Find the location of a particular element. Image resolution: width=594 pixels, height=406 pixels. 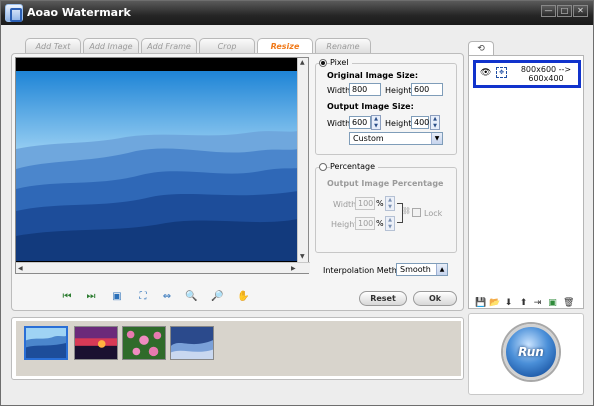

maximize-button: □ is located at coordinates (564, 11).